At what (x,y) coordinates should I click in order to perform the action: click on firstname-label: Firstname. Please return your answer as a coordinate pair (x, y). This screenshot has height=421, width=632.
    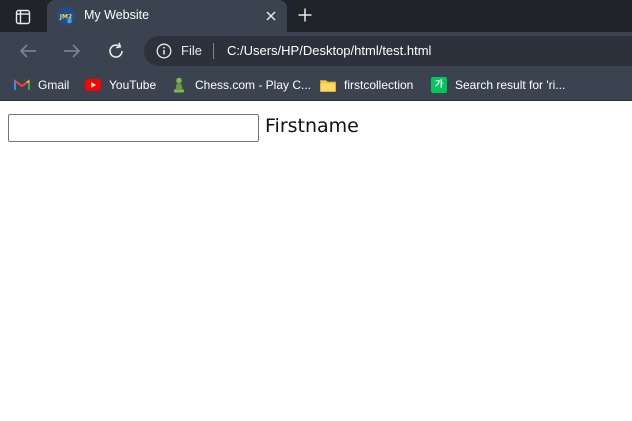
    Looking at the image, I should click on (312, 126).